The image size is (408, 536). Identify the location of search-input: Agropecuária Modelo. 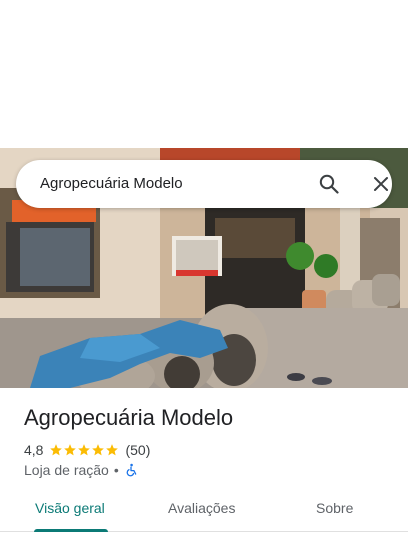
(111, 183).